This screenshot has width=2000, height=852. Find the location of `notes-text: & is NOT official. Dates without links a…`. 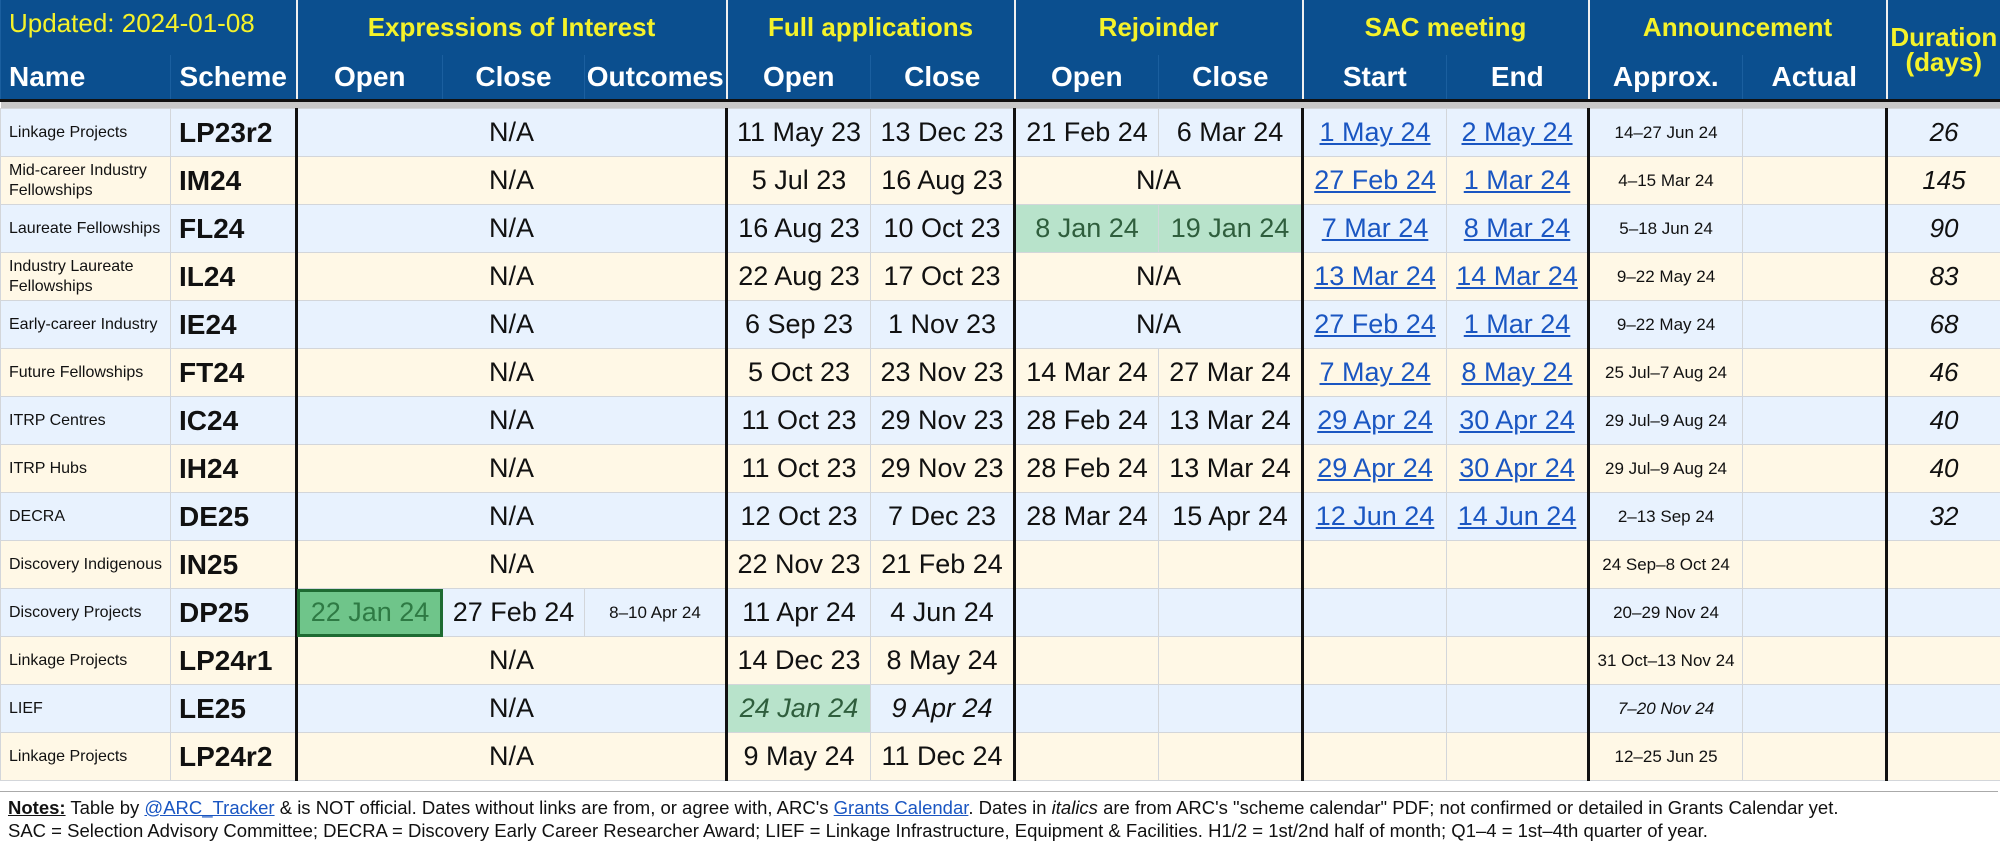

notes-text: & is NOT official. Dates without links a… is located at coordinates (554, 807).